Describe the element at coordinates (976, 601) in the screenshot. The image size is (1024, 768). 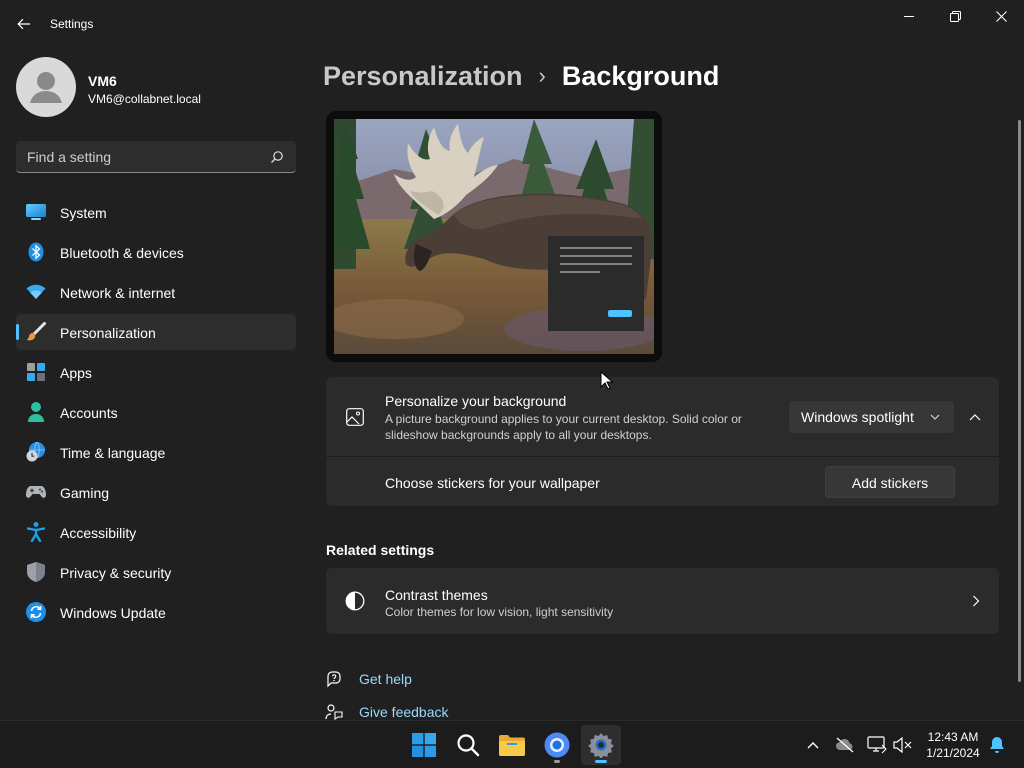
I see `chevron-right-icon` at that location.